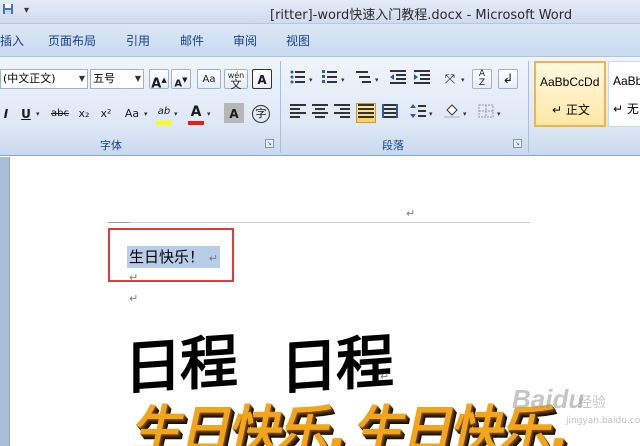  Describe the element at coordinates (626, 109) in the screenshot. I see `style-no-spacing-name: ↵ 无` at that location.